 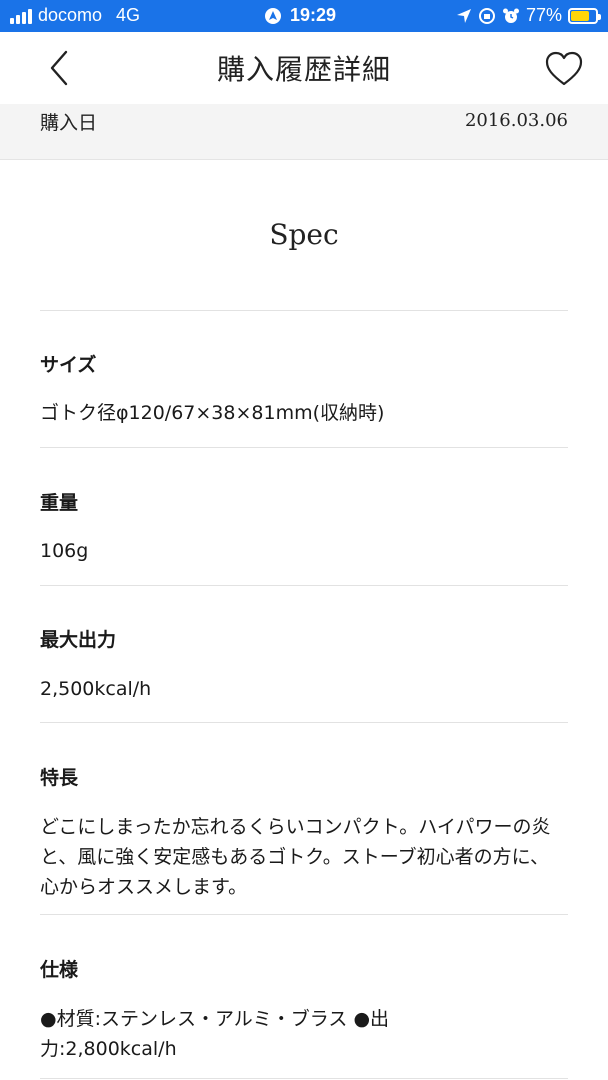 What do you see at coordinates (70, 15) in the screenshot?
I see `carrier-name: docomo` at bounding box center [70, 15].